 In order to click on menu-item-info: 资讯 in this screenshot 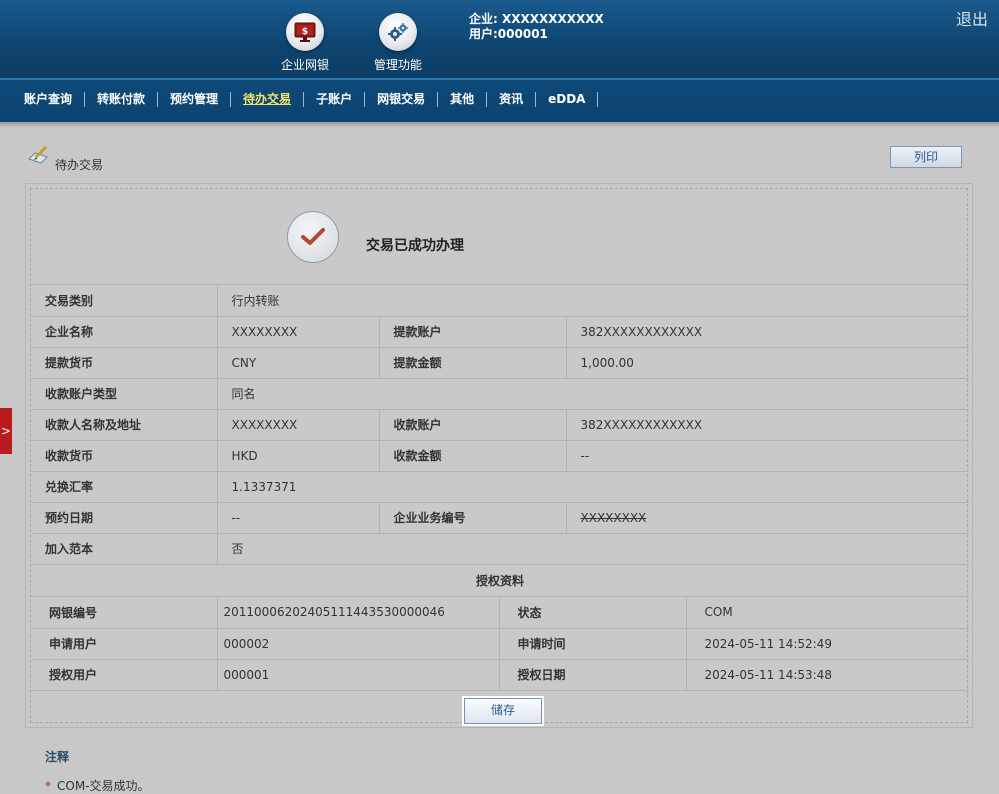, I will do `click(512, 99)`.